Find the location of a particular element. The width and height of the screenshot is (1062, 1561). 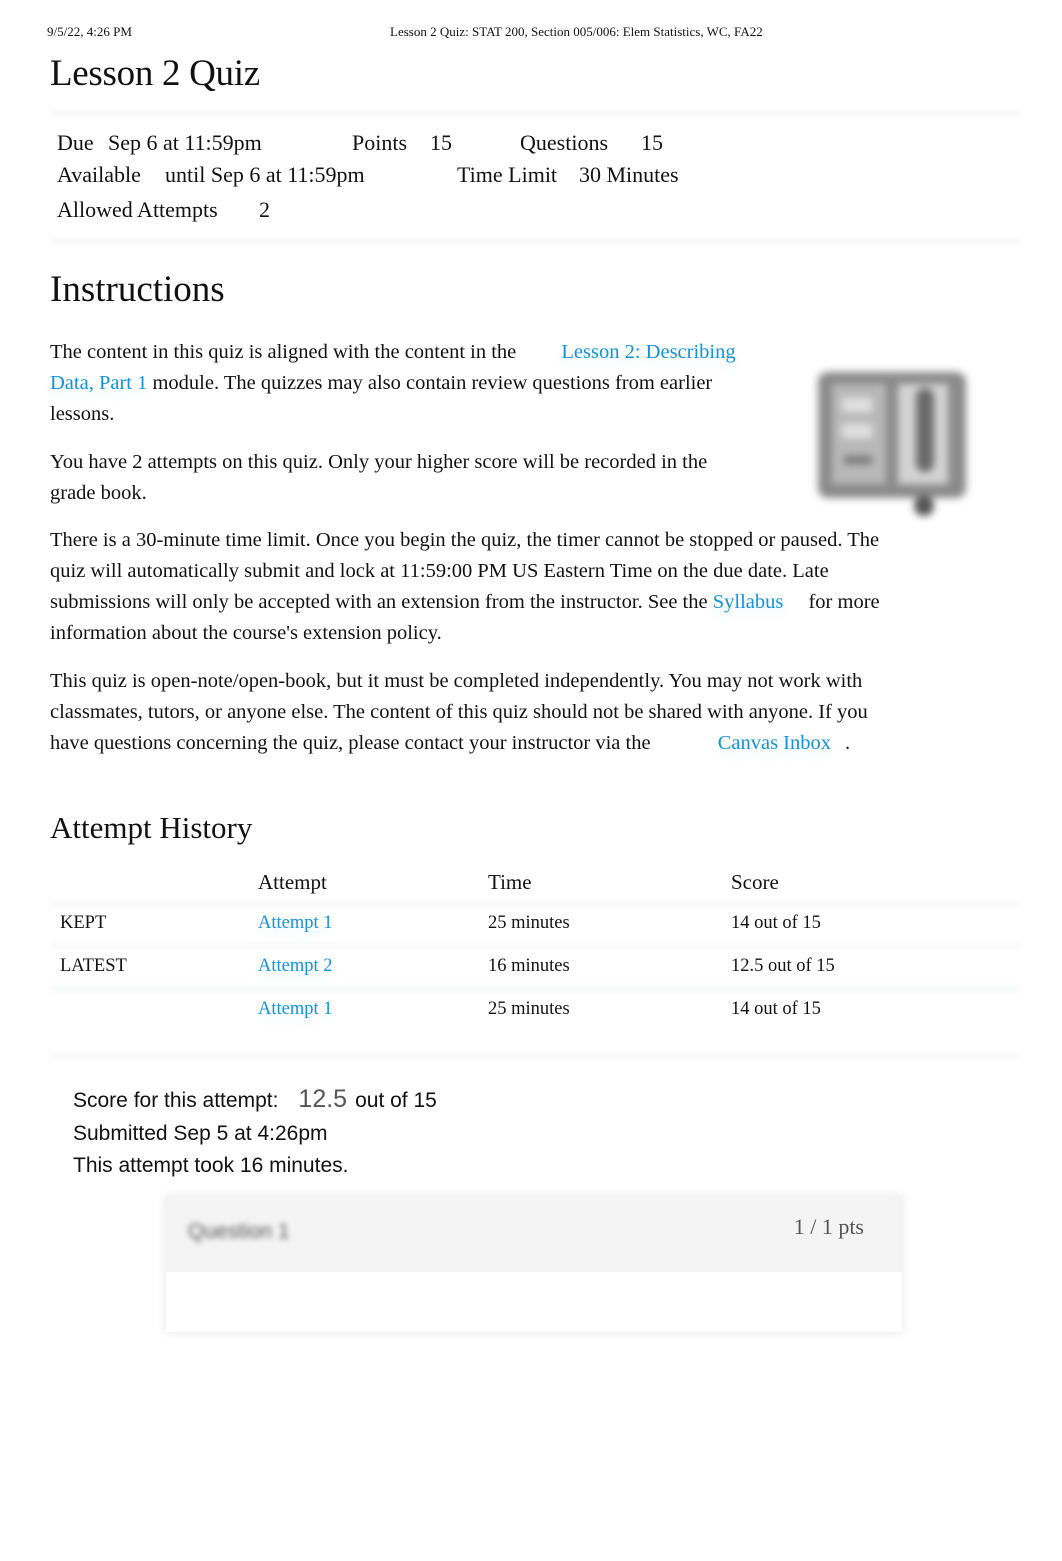

question-points: 1 / 1 pts is located at coordinates (828, 1226).